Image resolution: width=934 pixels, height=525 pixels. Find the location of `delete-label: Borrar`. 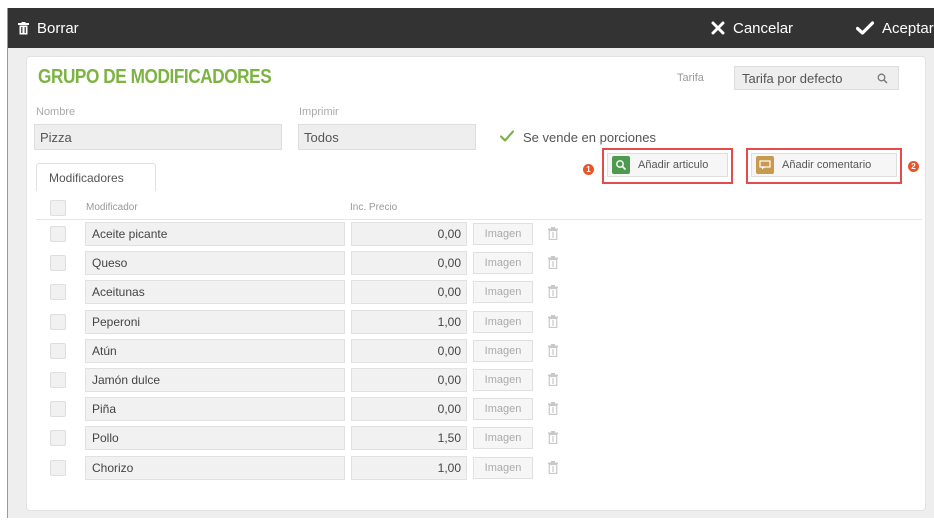

delete-label: Borrar is located at coordinates (58, 28).